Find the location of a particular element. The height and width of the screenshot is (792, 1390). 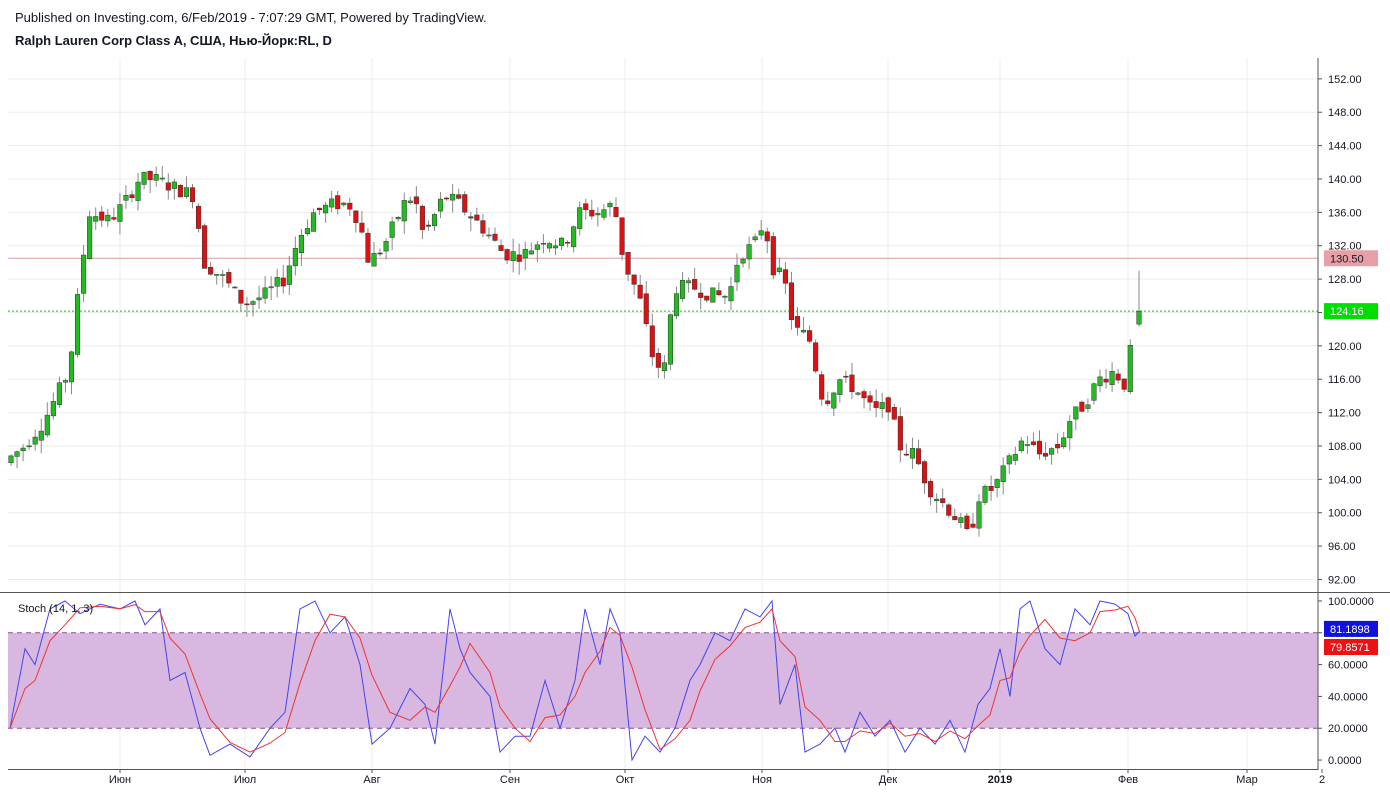

x-tick-label: Дек is located at coordinates (888, 780).